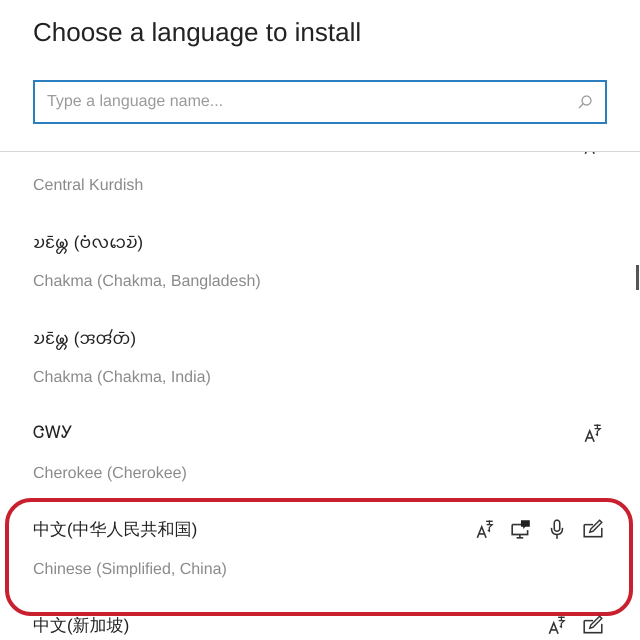 The height and width of the screenshot is (640, 640). What do you see at coordinates (84, 338) in the screenshot?
I see `native-language-name: 𑄌𑄋𑄴𑄟𑄳𑄦 (𑄞𑄢𑄧𑄖𑄴)` at bounding box center [84, 338].